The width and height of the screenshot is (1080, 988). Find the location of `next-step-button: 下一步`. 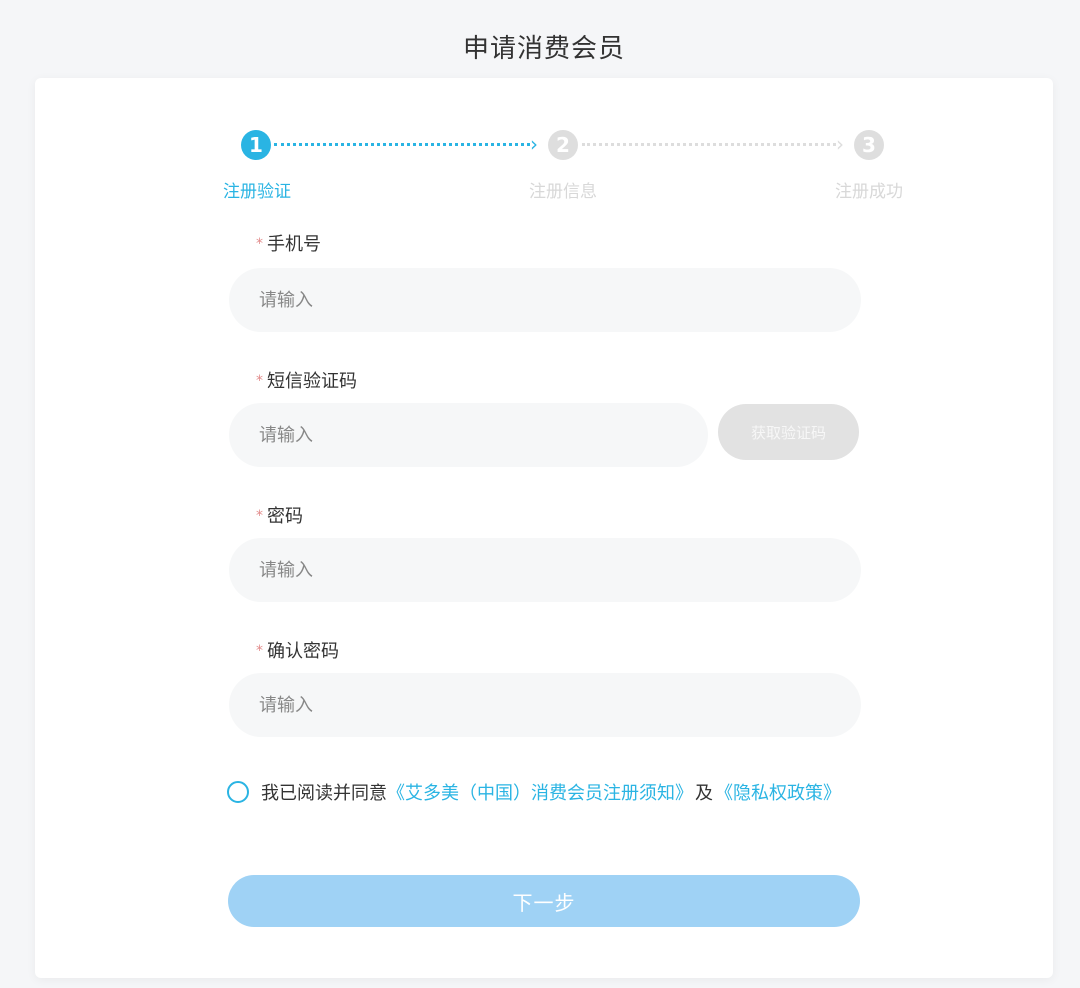

next-step-button: 下一步 is located at coordinates (544, 901).